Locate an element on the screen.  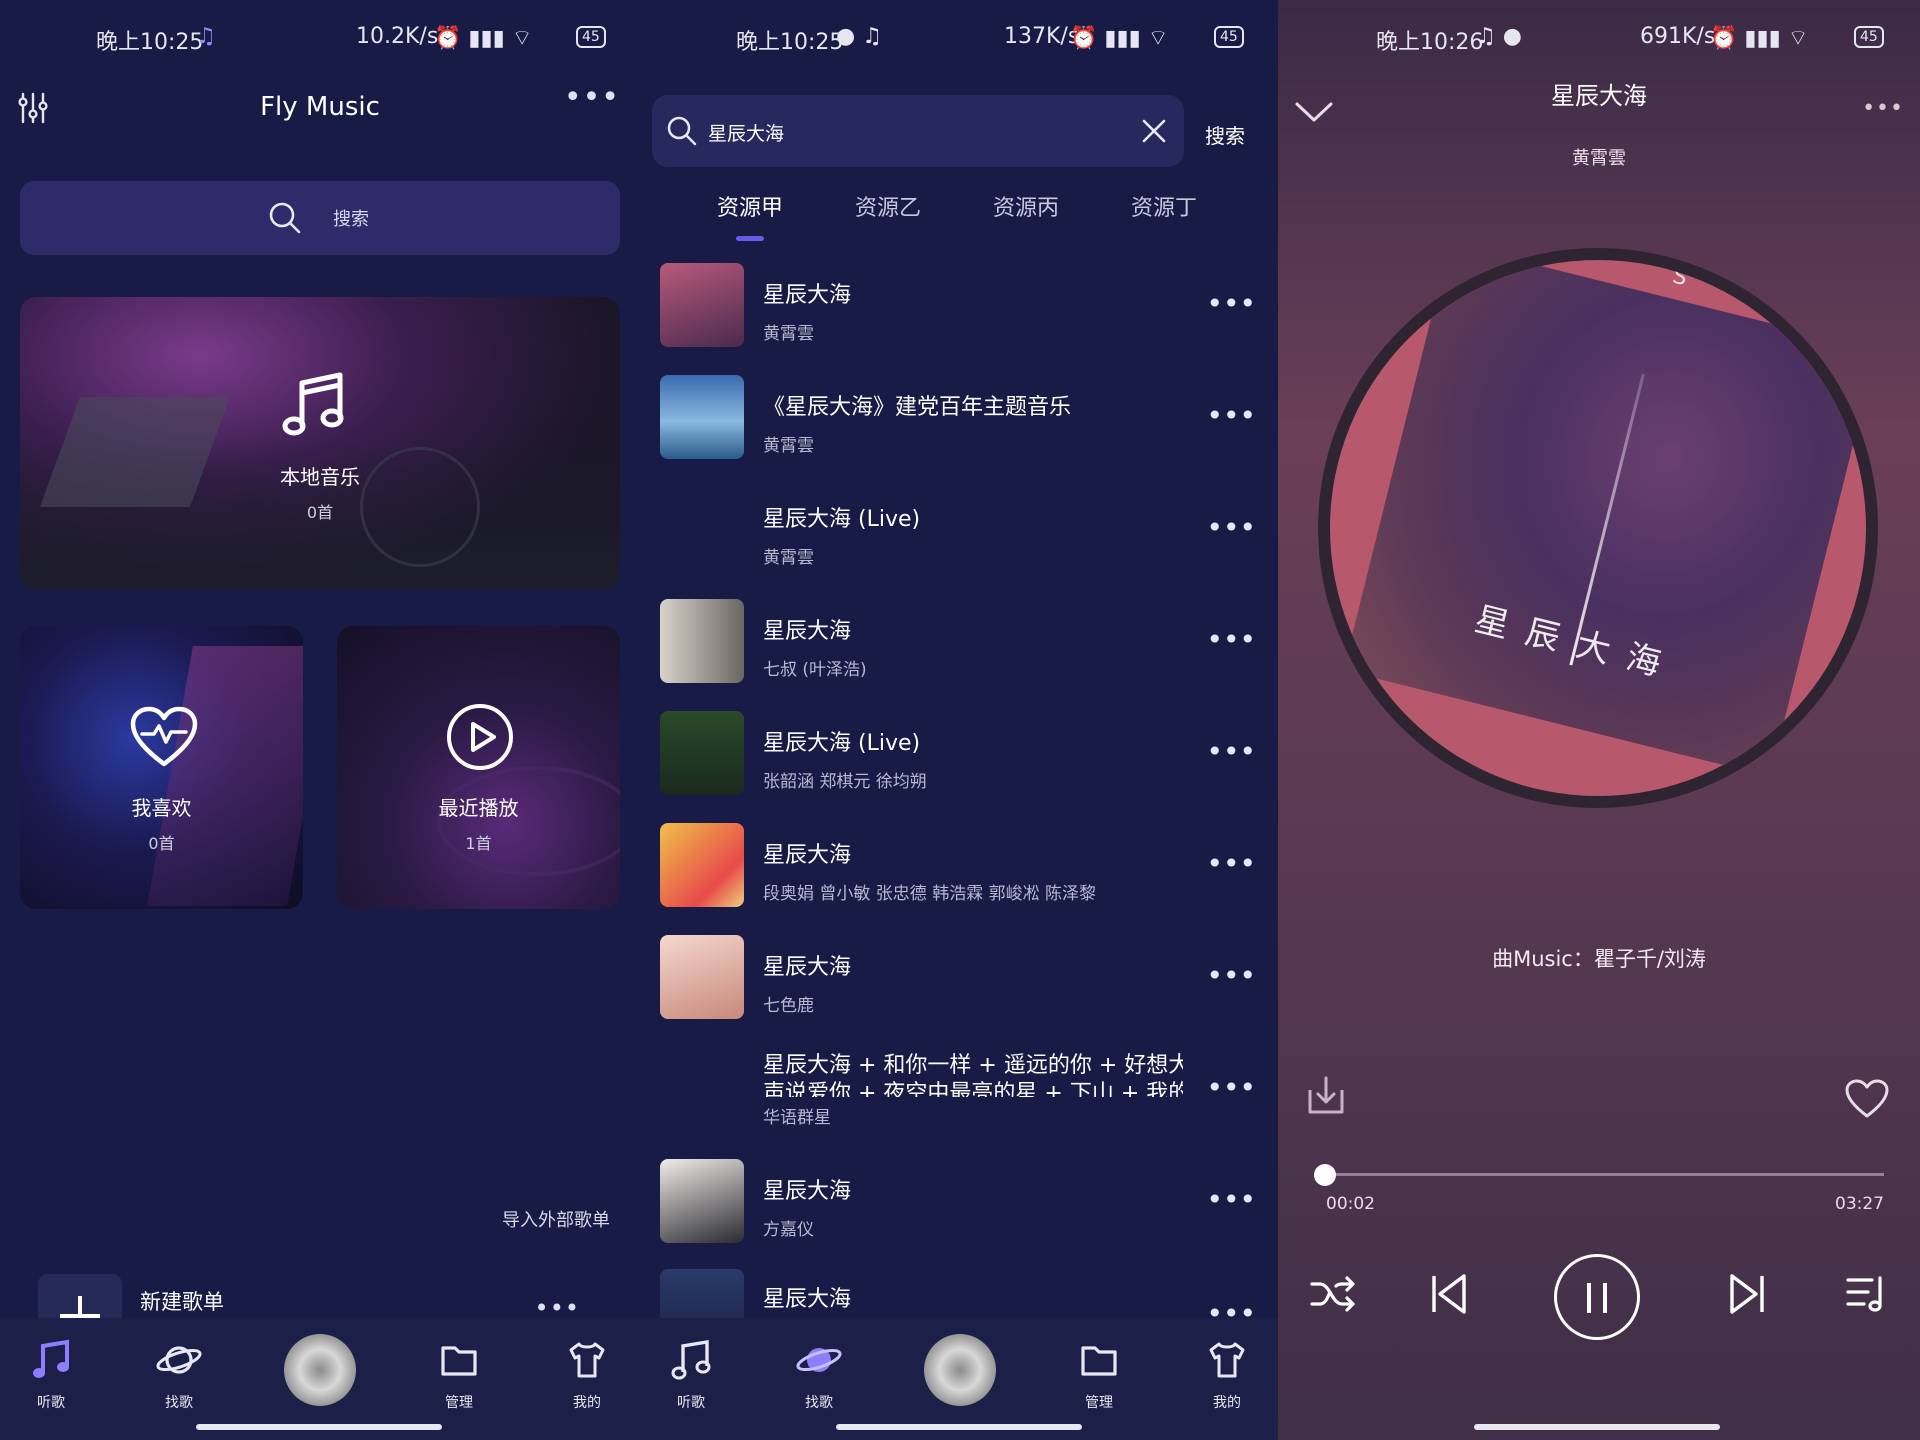
pause-icon is located at coordinates (1589, 1298).